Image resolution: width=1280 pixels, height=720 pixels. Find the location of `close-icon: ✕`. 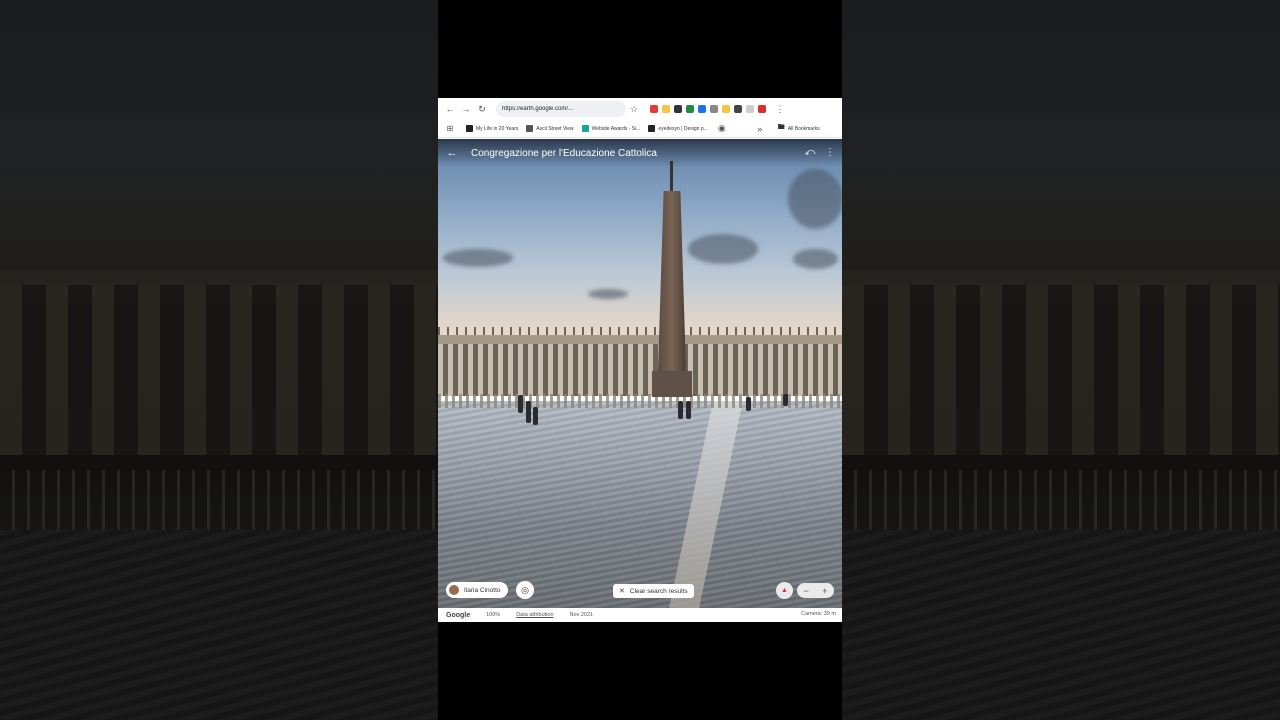

close-icon: ✕ is located at coordinates (622, 591).